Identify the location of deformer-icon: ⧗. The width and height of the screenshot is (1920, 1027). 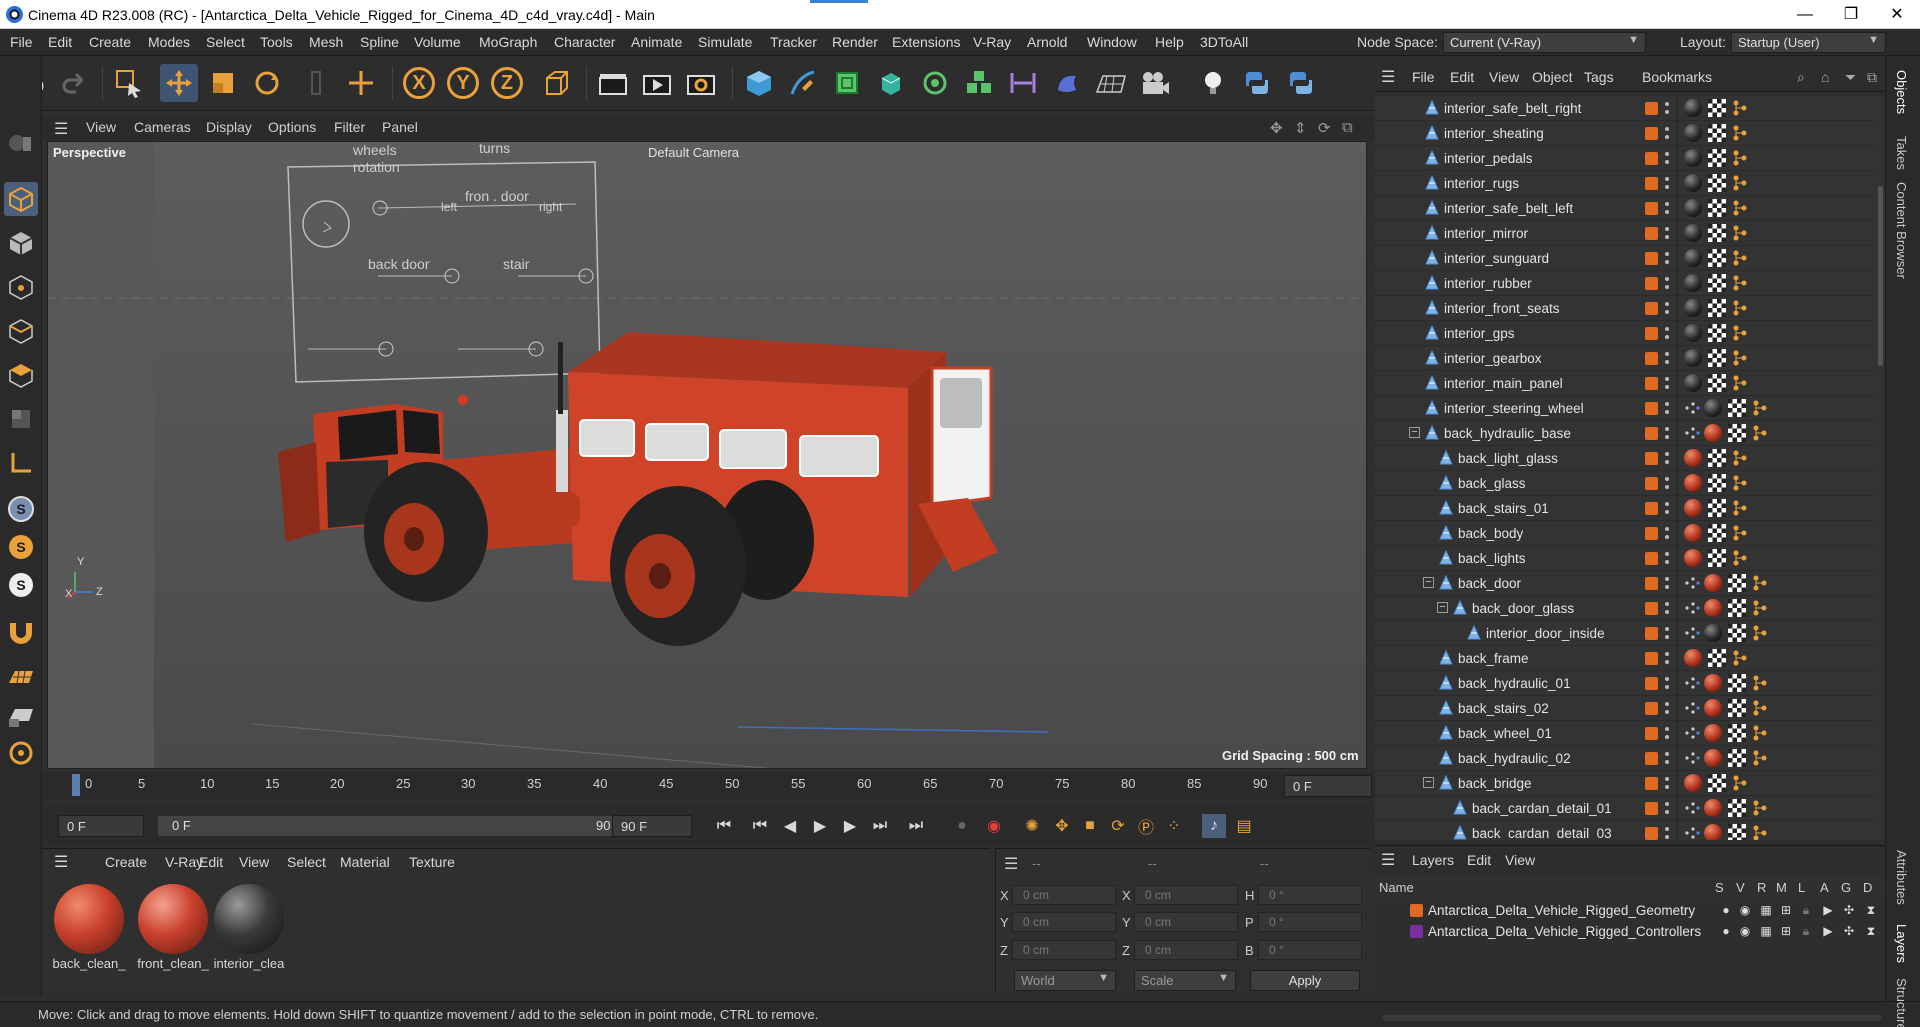
(1871, 910).